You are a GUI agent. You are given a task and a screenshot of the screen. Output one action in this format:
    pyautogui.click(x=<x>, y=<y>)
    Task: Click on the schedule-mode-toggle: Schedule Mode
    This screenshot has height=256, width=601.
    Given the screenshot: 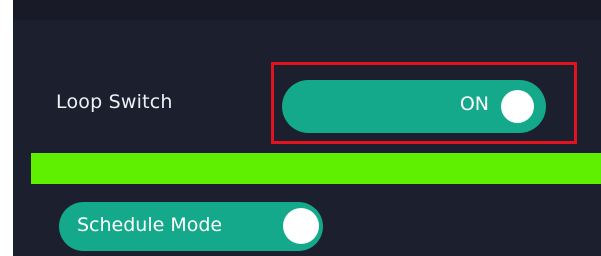 What is the action you would take?
    pyautogui.click(x=191, y=226)
    